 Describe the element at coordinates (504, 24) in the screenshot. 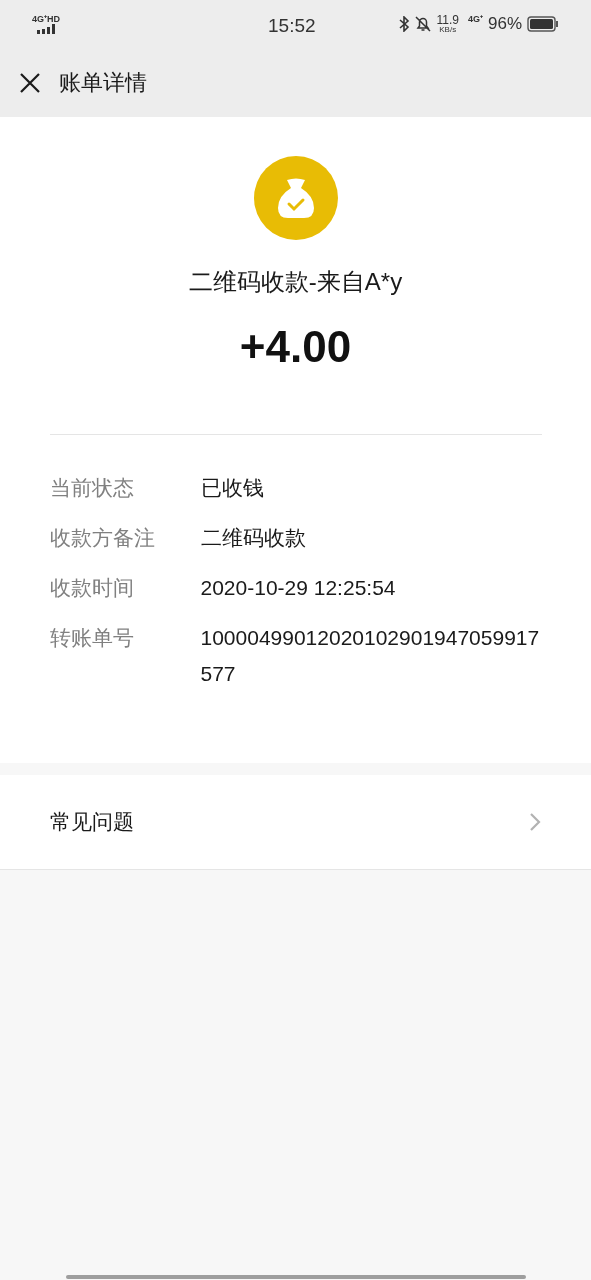

I see `battery-percent: 96%` at that location.